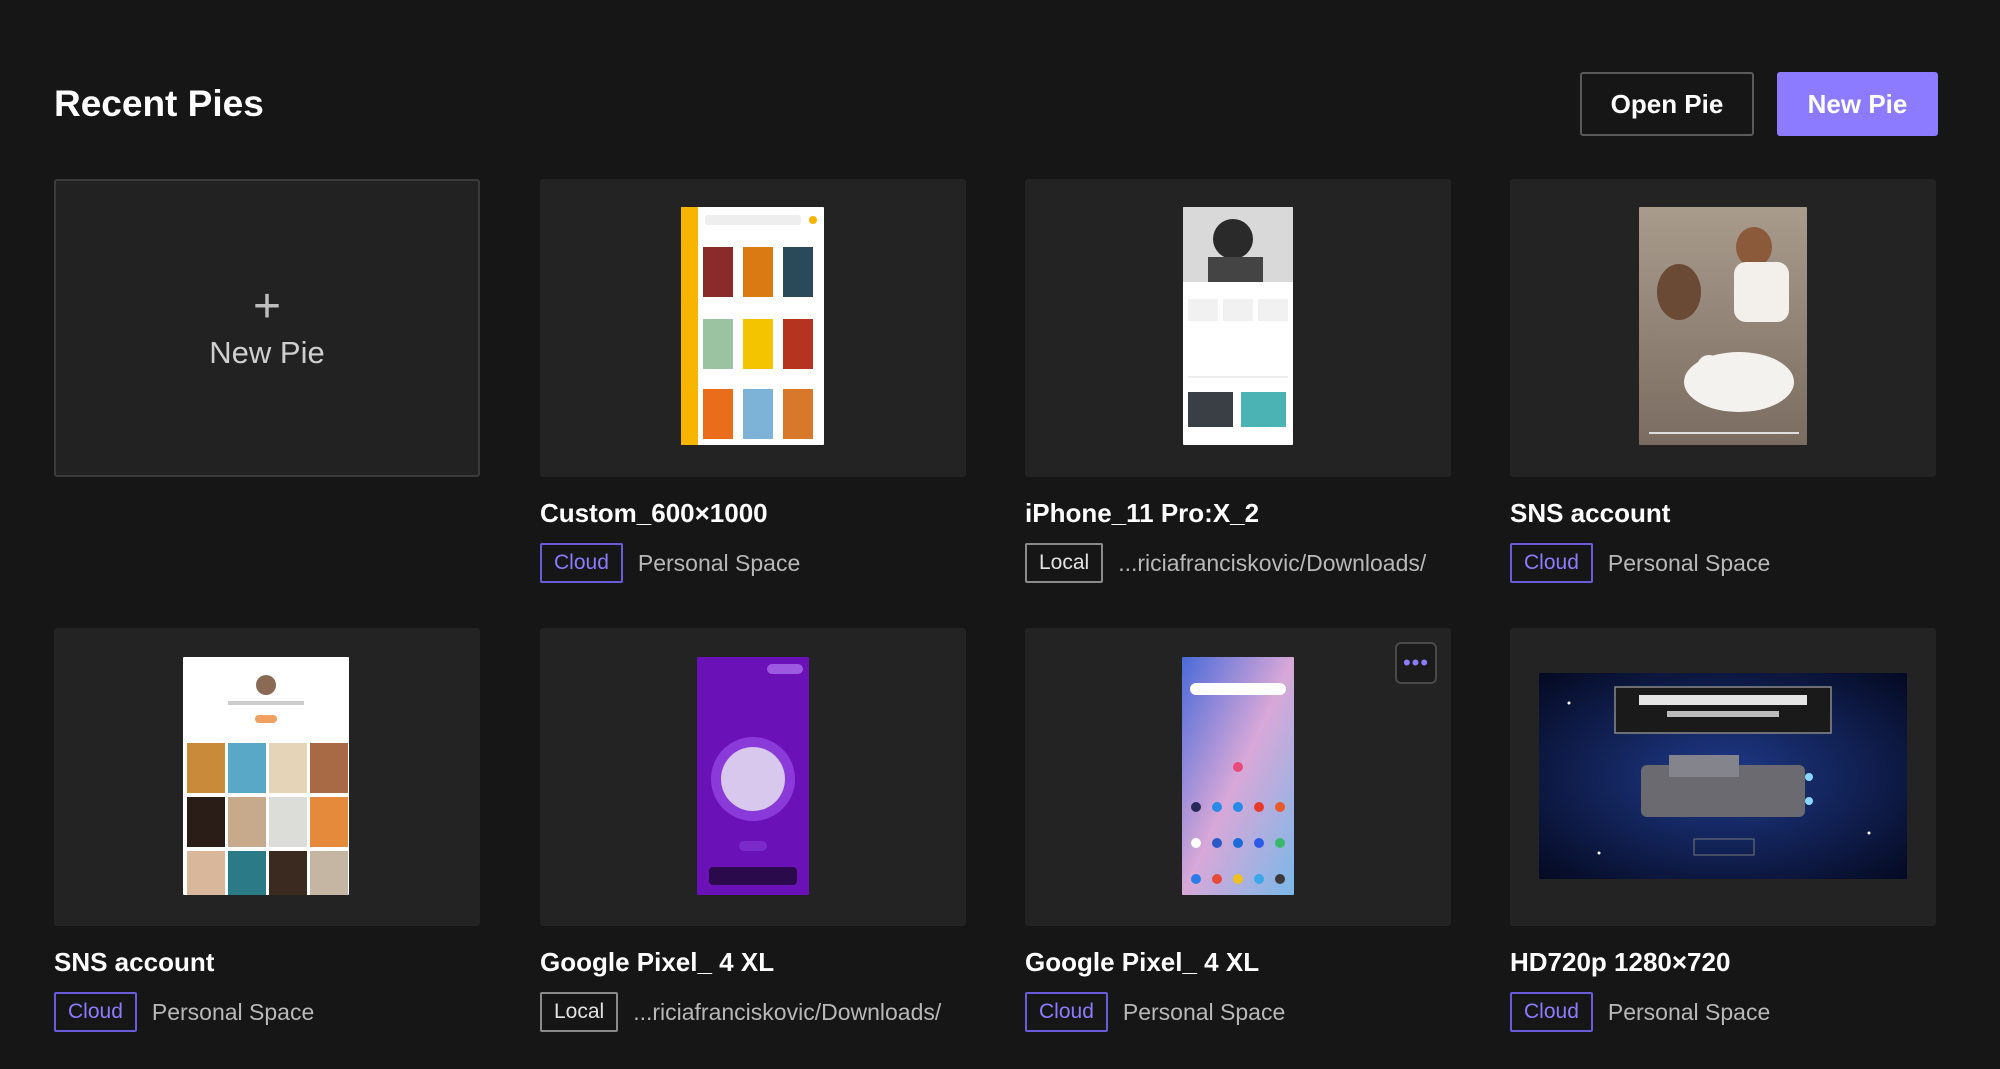 This screenshot has width=2000, height=1069. Describe the element at coordinates (1416, 663) in the screenshot. I see `more-options-icon: •••` at that location.